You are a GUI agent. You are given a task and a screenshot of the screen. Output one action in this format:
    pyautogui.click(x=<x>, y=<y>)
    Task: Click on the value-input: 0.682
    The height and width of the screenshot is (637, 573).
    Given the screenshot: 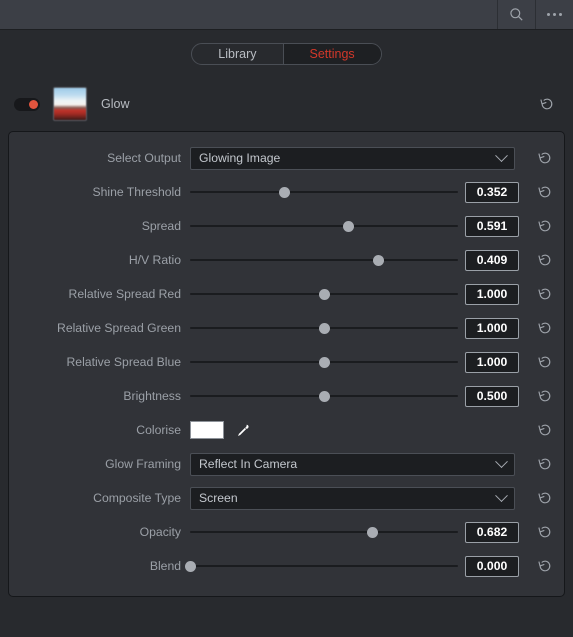 What is the action you would take?
    pyautogui.click(x=492, y=532)
    